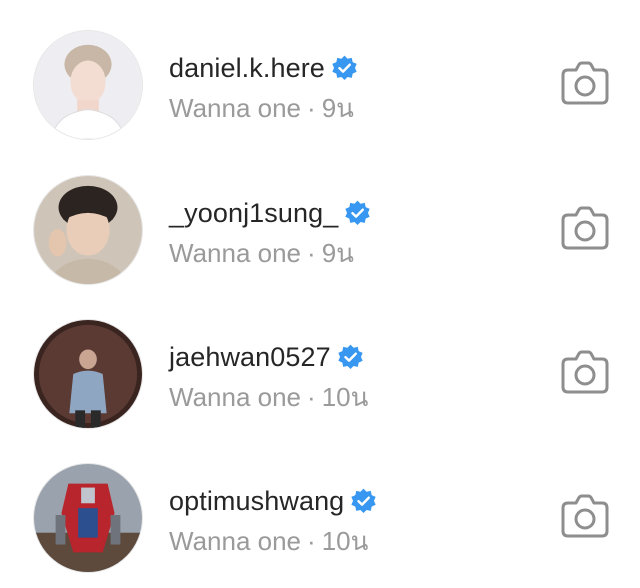  Describe the element at coordinates (250, 357) in the screenshot. I see `username: jaehwan0527` at that location.